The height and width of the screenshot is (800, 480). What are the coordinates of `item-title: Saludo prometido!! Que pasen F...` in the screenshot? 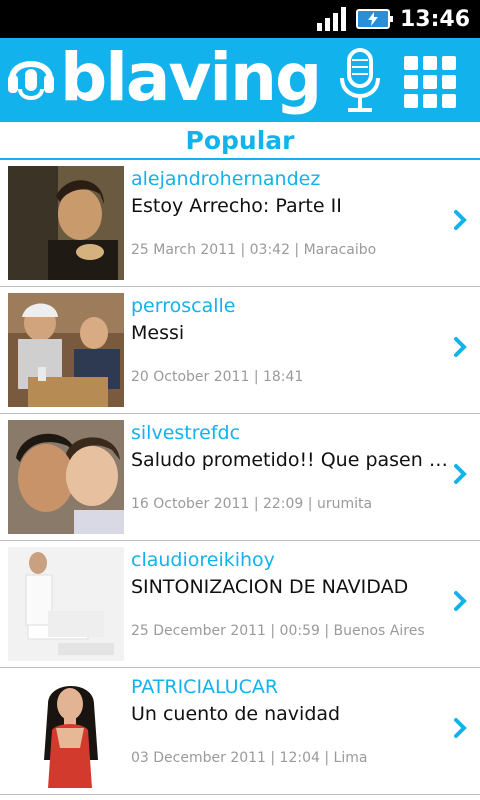 It's located at (290, 460).